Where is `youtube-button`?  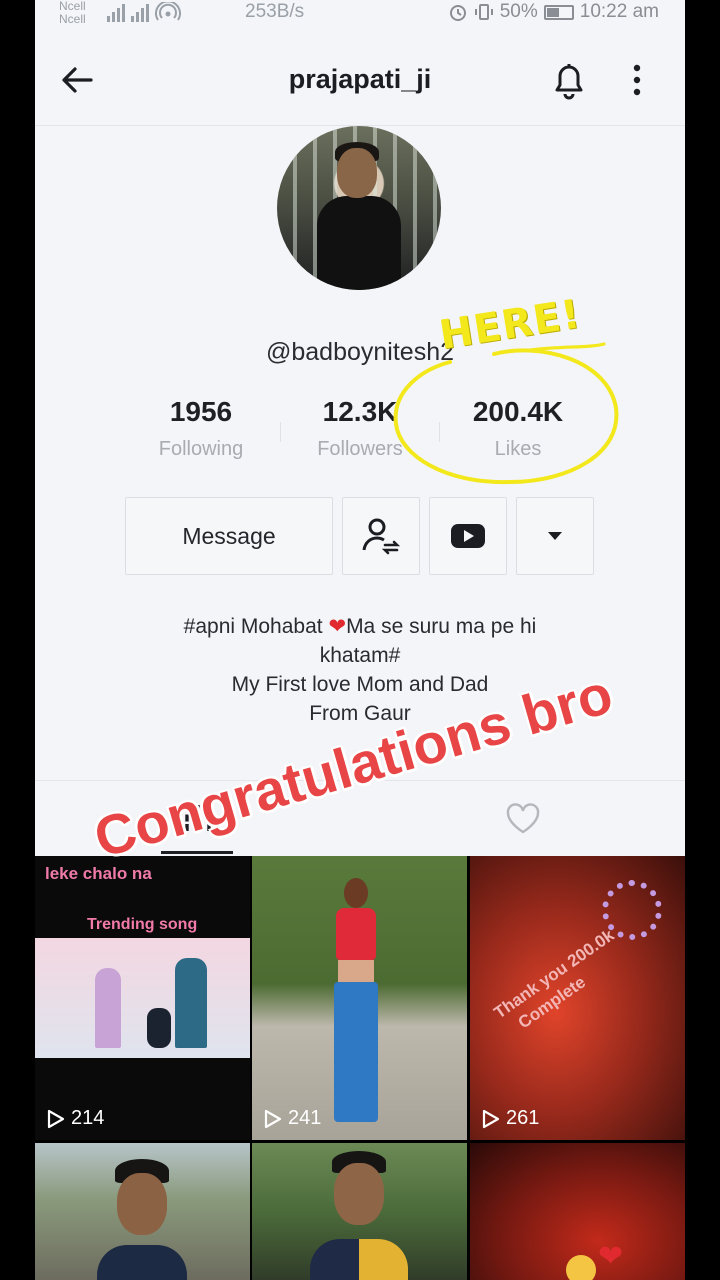 youtube-button is located at coordinates (468, 536).